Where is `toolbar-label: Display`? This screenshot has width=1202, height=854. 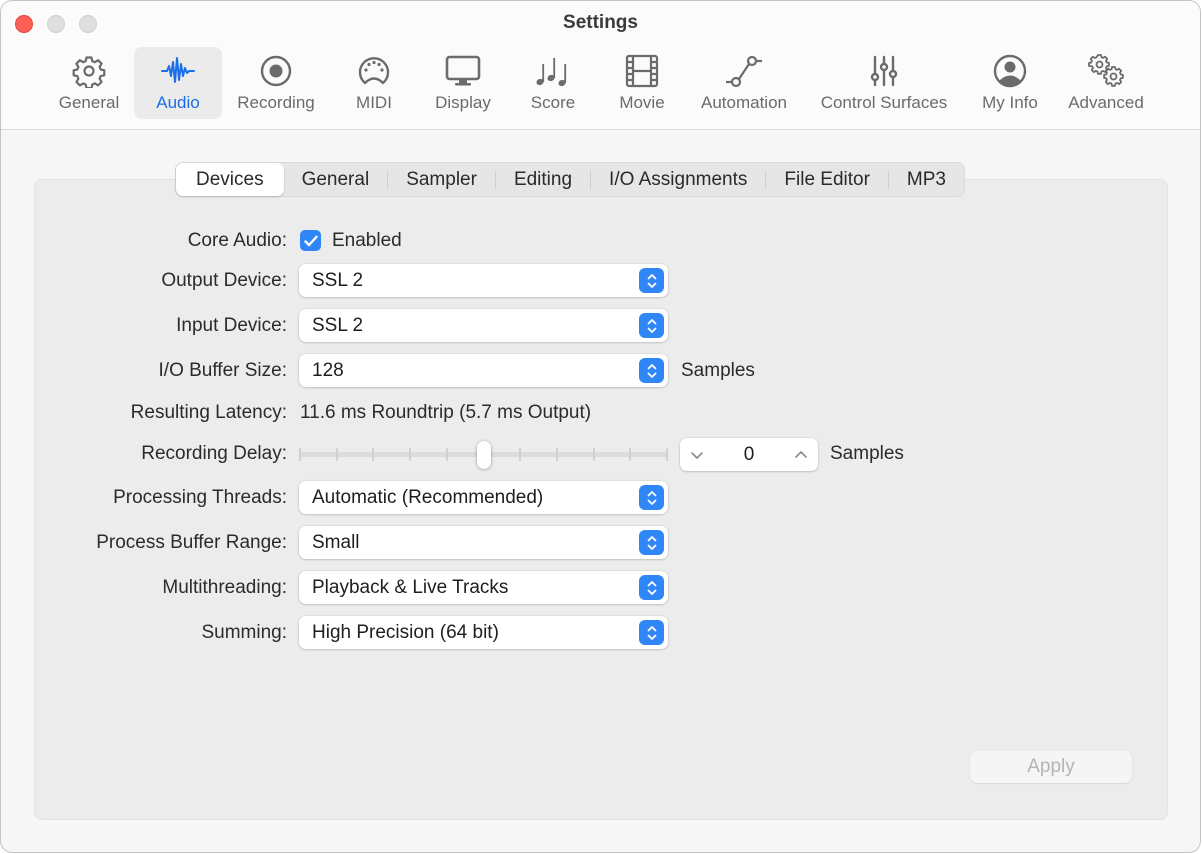 toolbar-label: Display is located at coordinates (463, 102).